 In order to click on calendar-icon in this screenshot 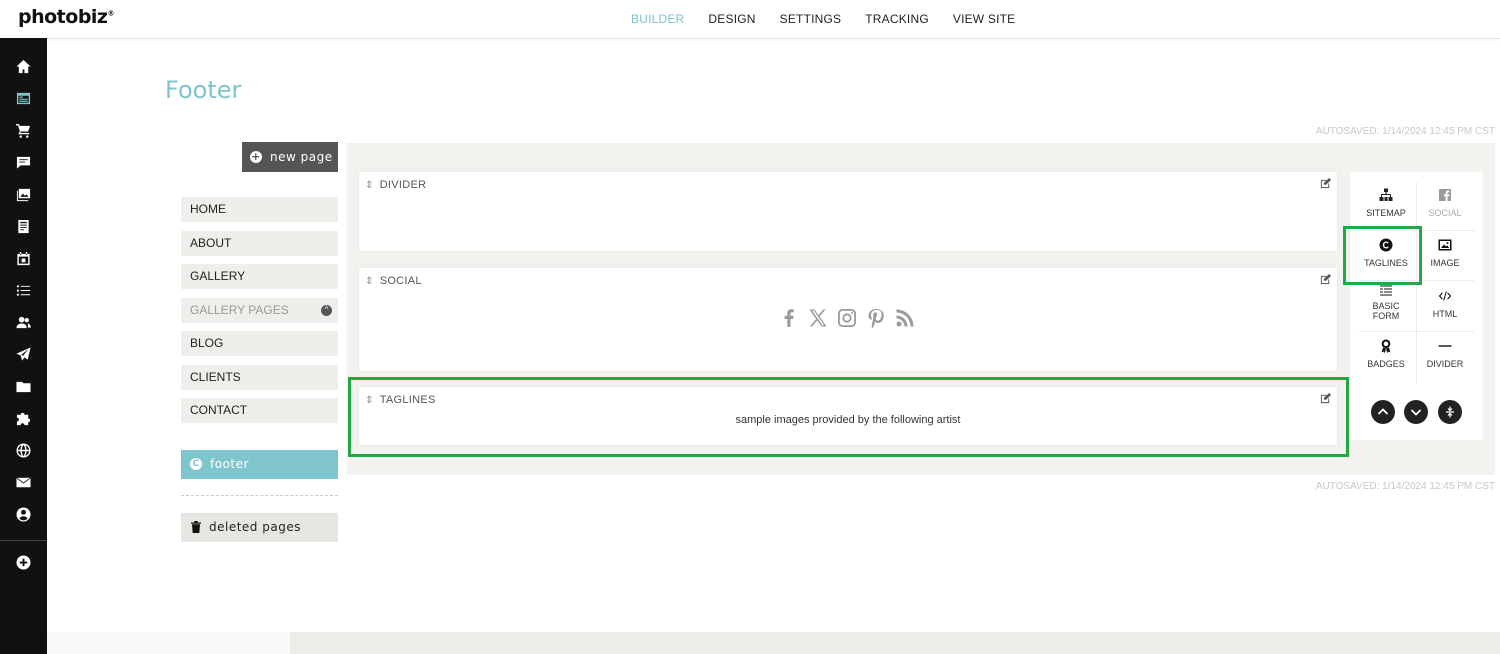, I will do `click(23, 258)`.